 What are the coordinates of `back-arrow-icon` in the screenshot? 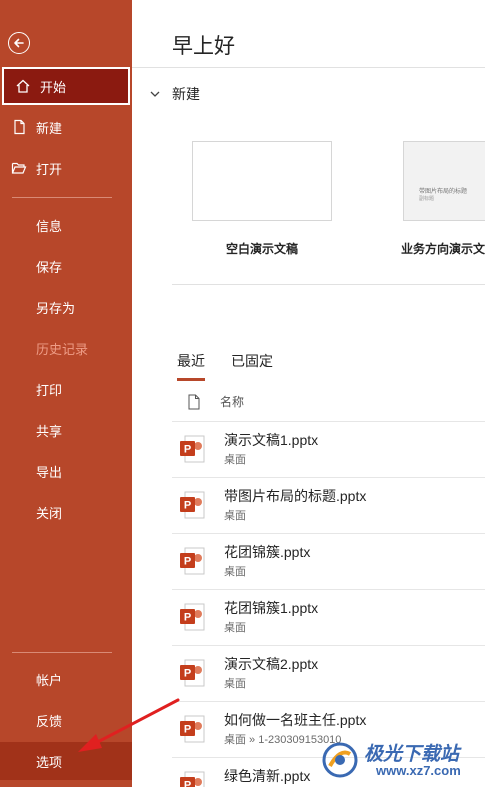 It's located at (19, 43).